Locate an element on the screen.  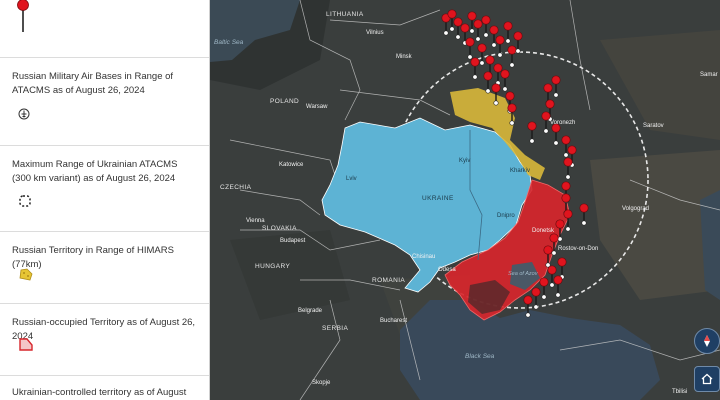
label-katowice: Katowice is located at coordinates (291, 165).